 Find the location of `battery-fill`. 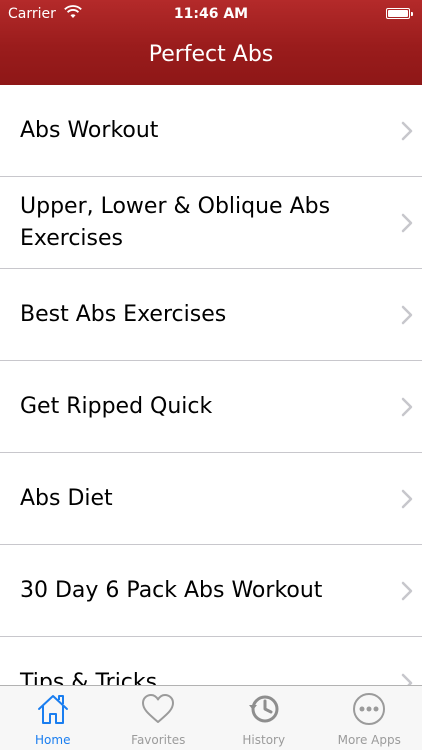

battery-fill is located at coordinates (398, 13).